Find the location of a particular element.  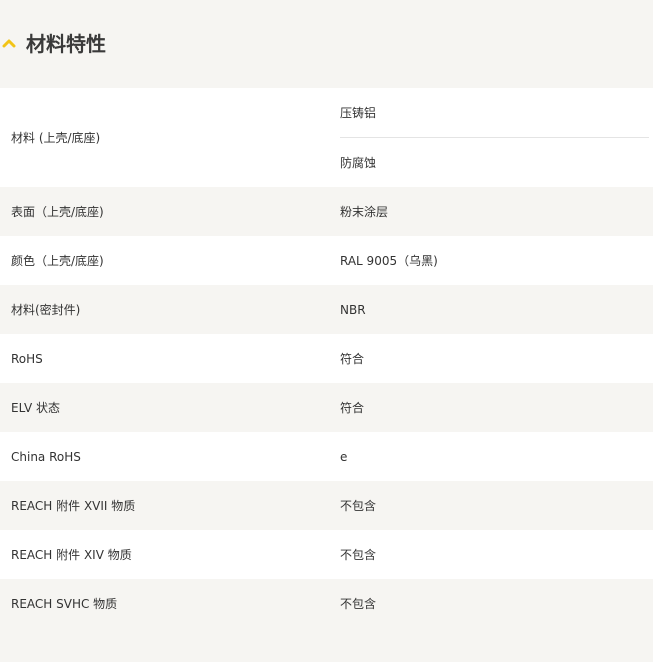

table-row: RoHS 符合 is located at coordinates (326, 358).